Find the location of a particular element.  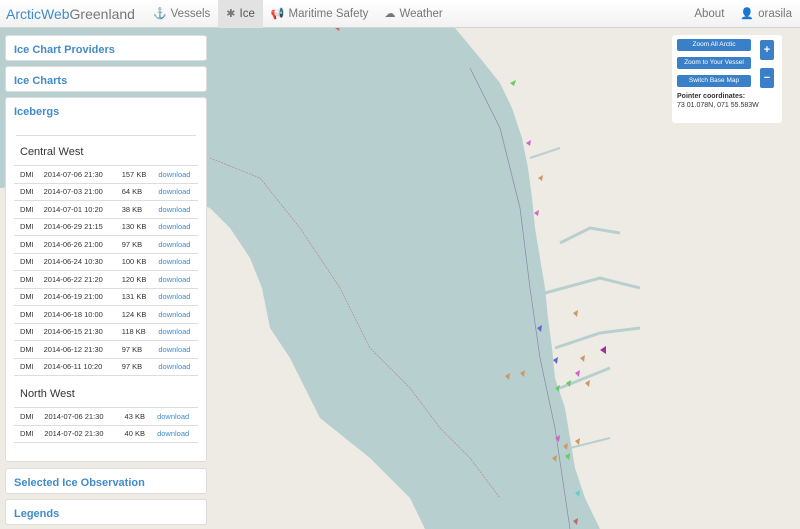

brand-part1: ArcticWeb is located at coordinates (38, 13).